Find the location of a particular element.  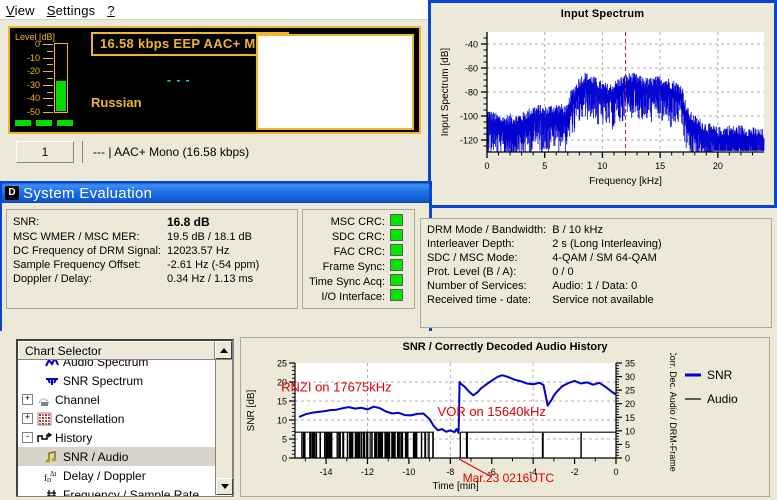

level-tick-label: -40 is located at coordinates (33, 98).